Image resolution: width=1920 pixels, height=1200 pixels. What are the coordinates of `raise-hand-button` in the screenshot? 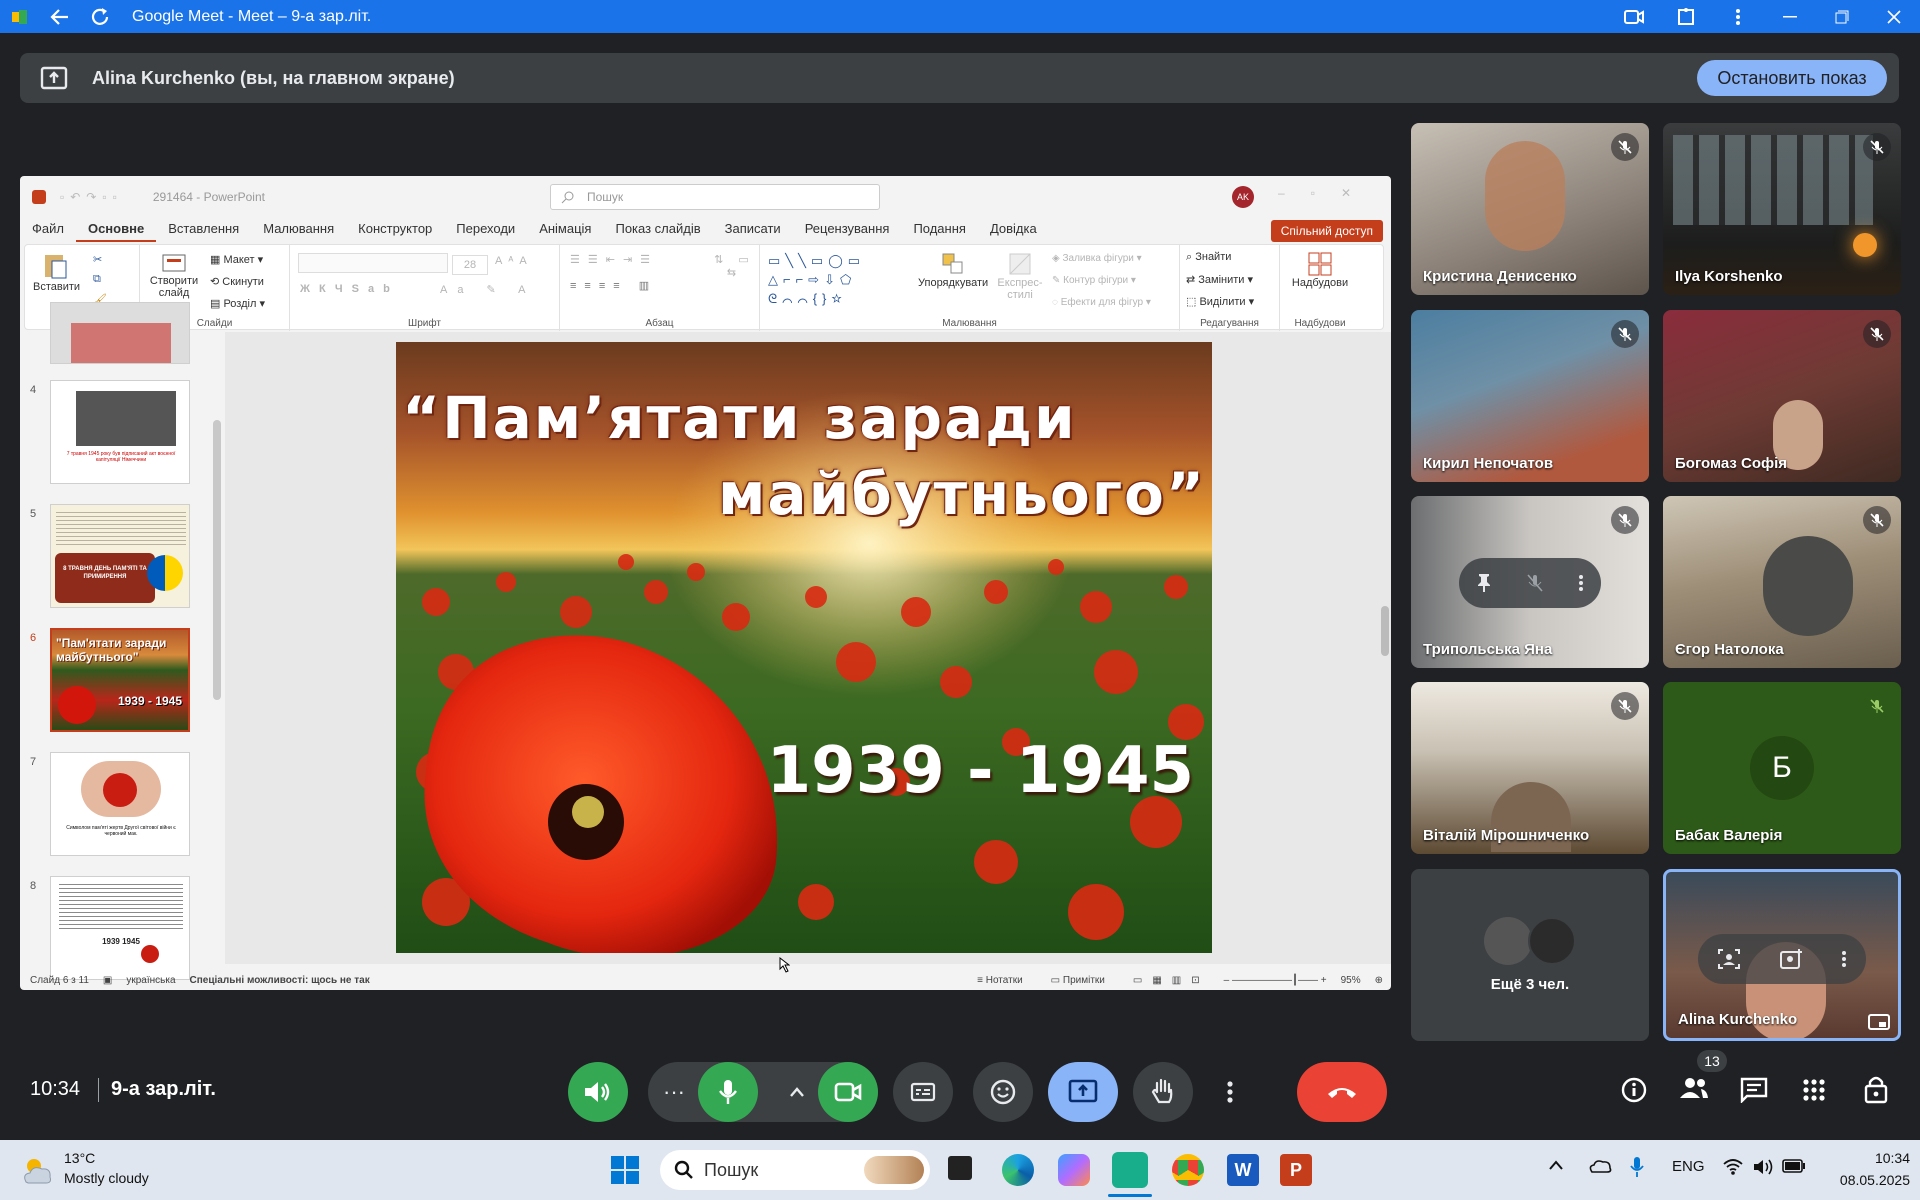 It's located at (1163, 1092).